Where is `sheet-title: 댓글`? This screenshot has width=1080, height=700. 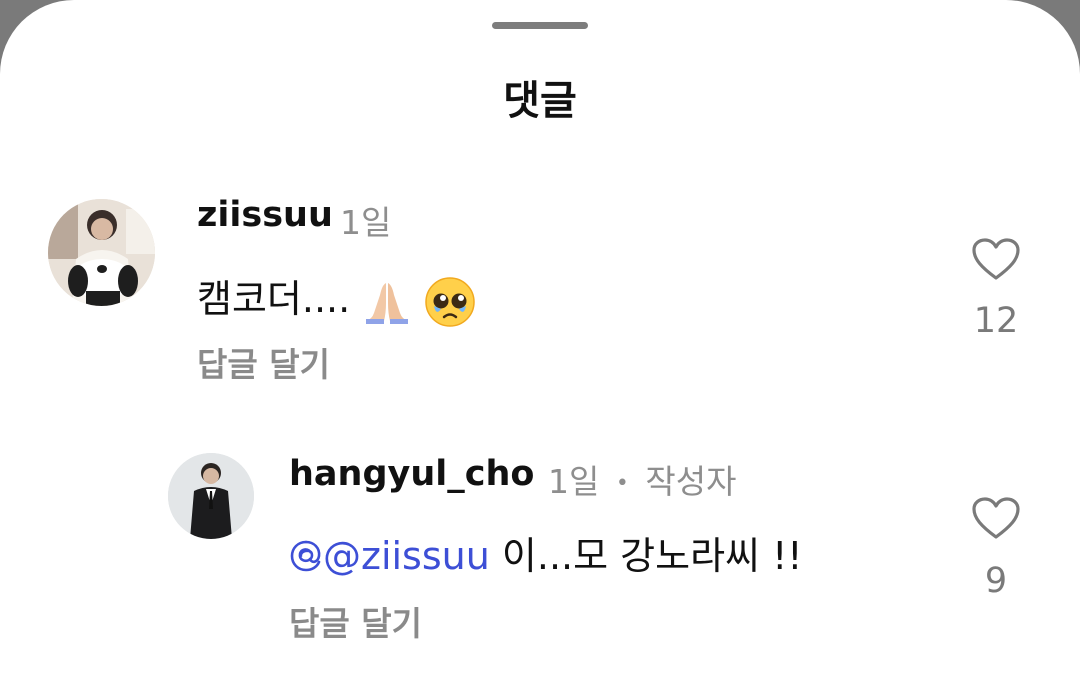
sheet-title: 댓글 is located at coordinates (540, 101).